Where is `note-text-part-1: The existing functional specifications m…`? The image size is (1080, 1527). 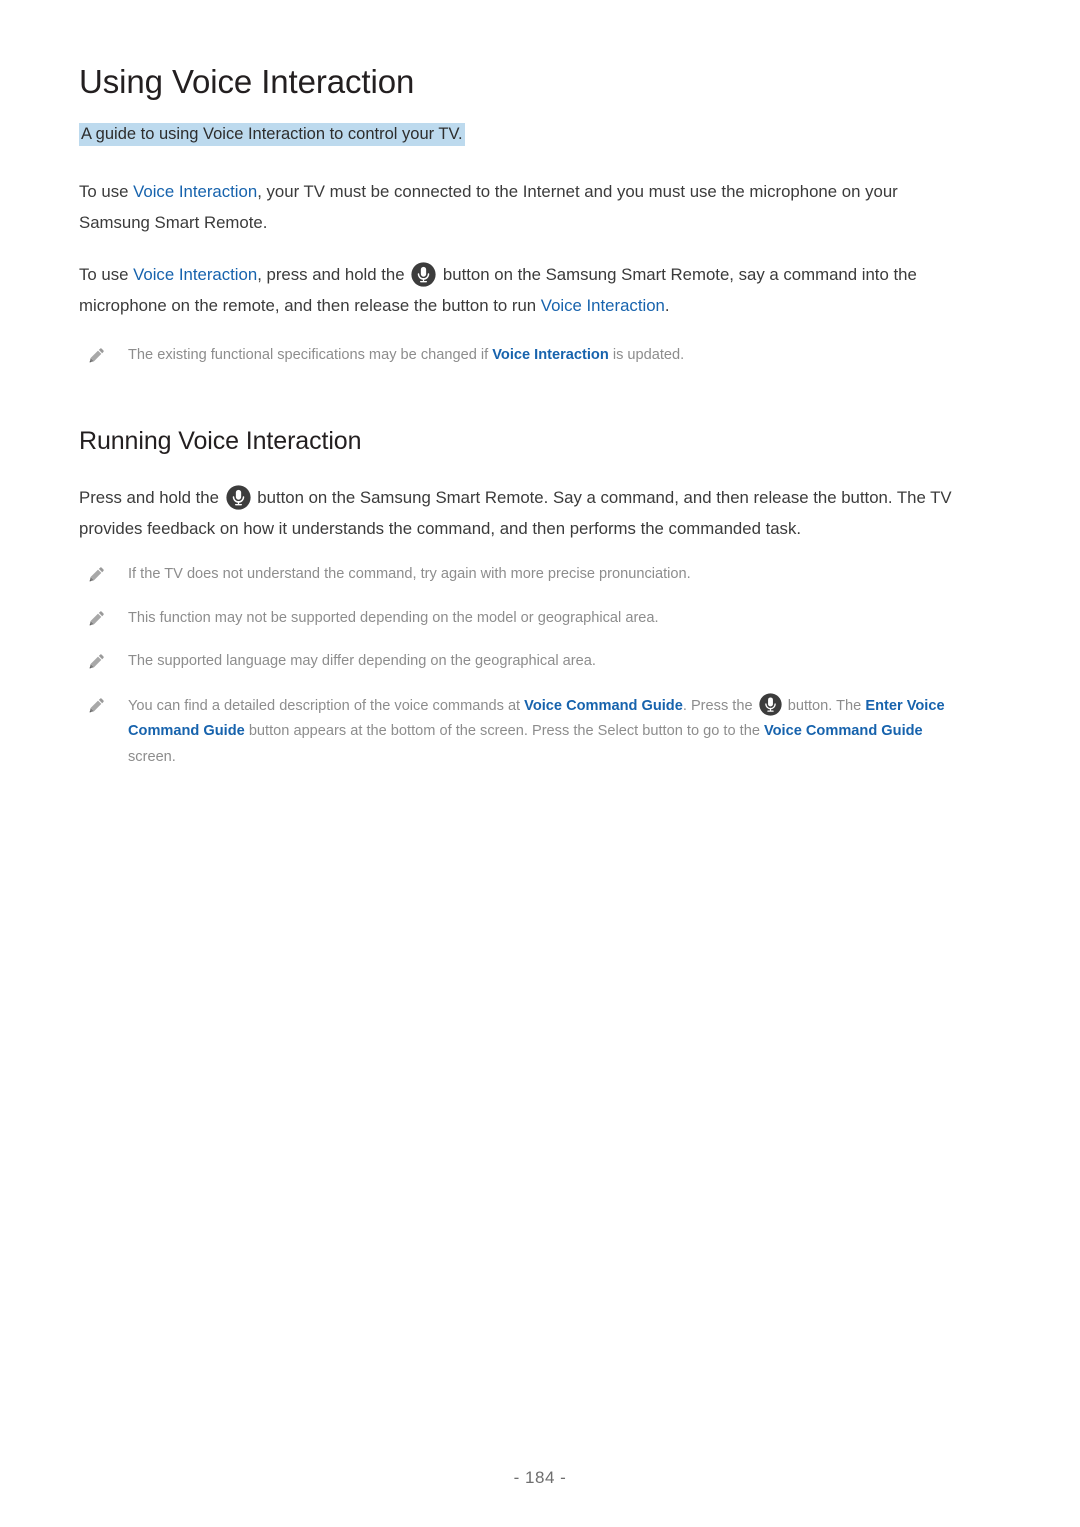 note-text-part-1: The existing functional specifications m… is located at coordinates (310, 355).